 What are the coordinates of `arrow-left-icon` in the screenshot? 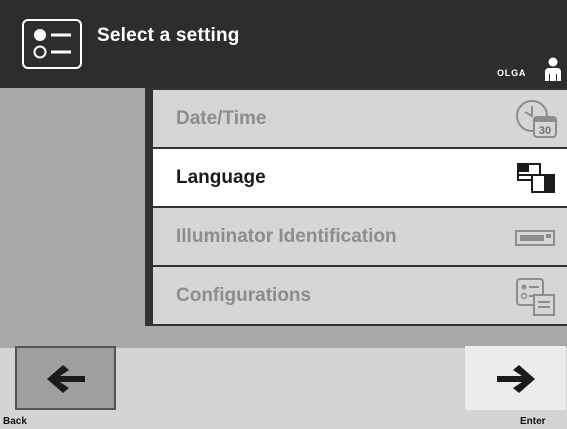 It's located at (66, 379).